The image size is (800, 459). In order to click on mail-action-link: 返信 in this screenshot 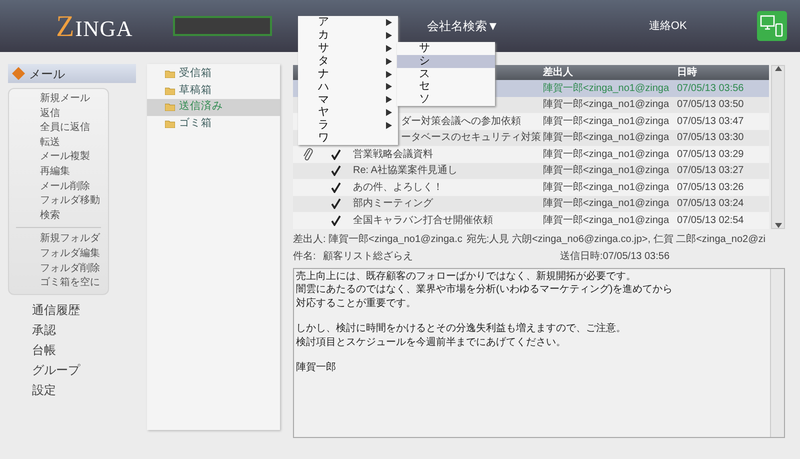, I will do `click(58, 114)`.